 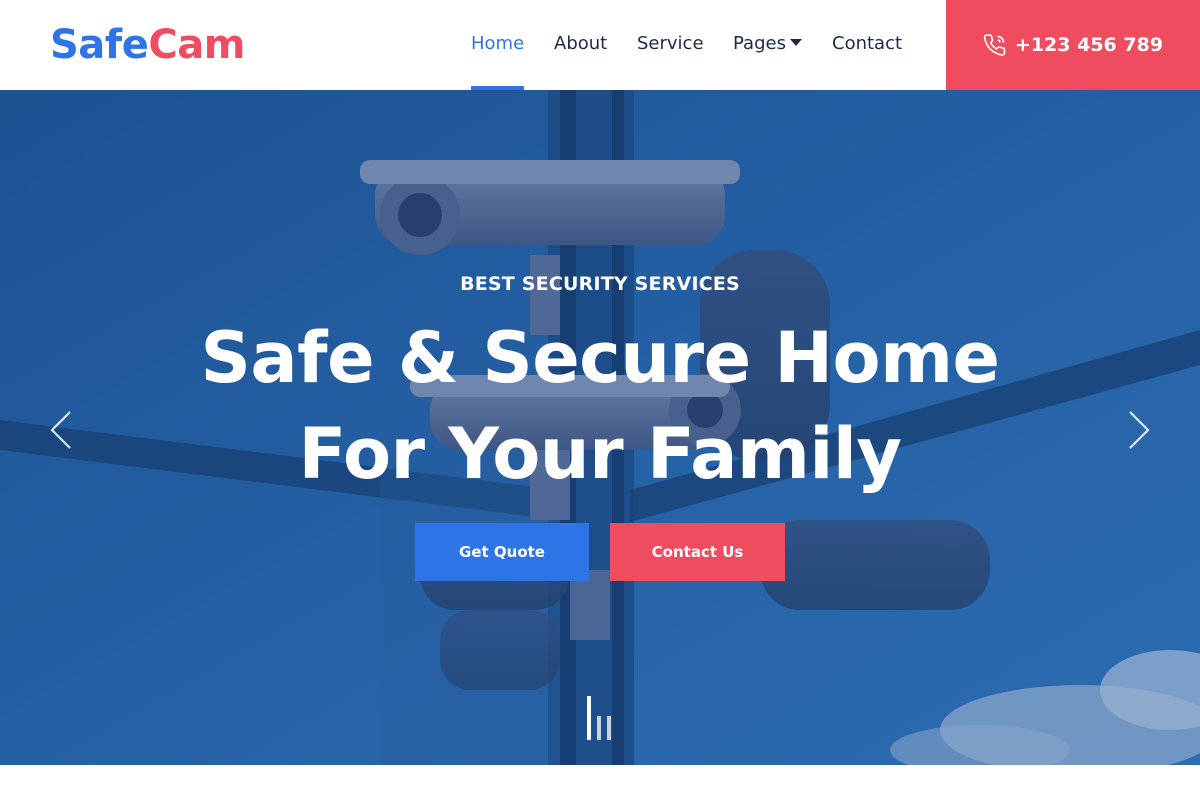 I want to click on brand-part-1: Safe, so click(x=99, y=45).